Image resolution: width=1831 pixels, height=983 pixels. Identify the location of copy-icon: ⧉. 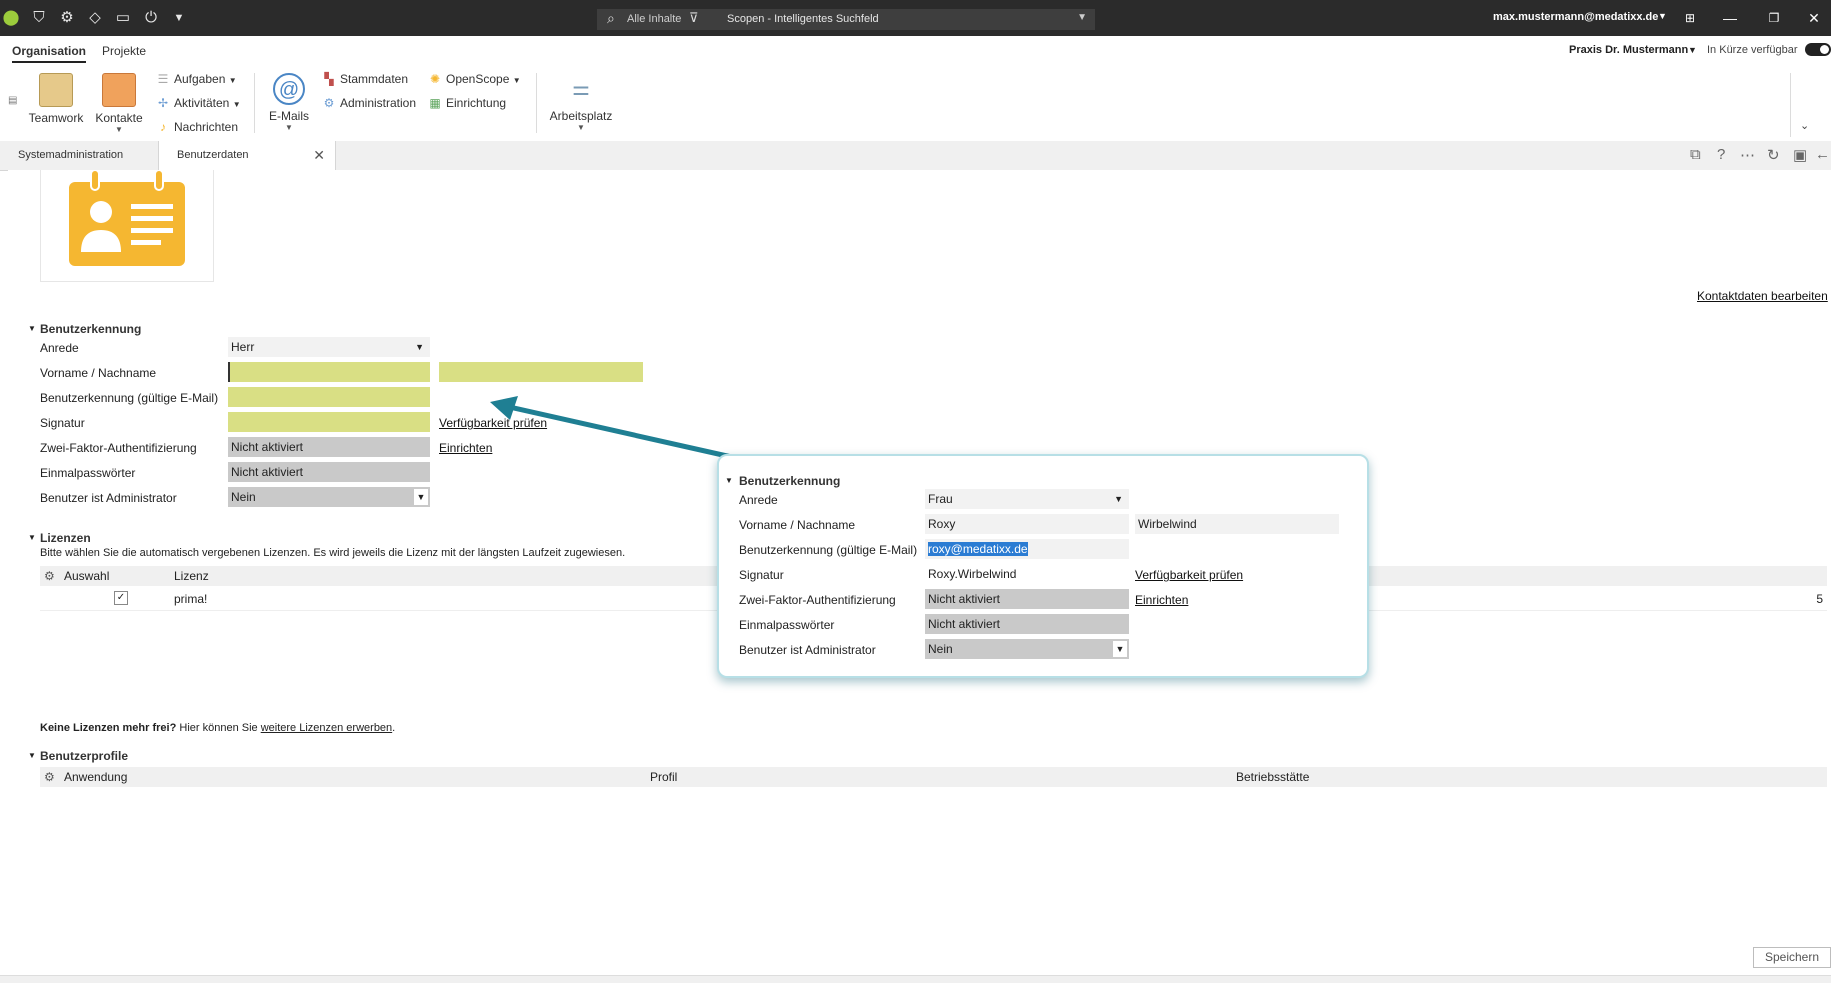
(1695, 154).